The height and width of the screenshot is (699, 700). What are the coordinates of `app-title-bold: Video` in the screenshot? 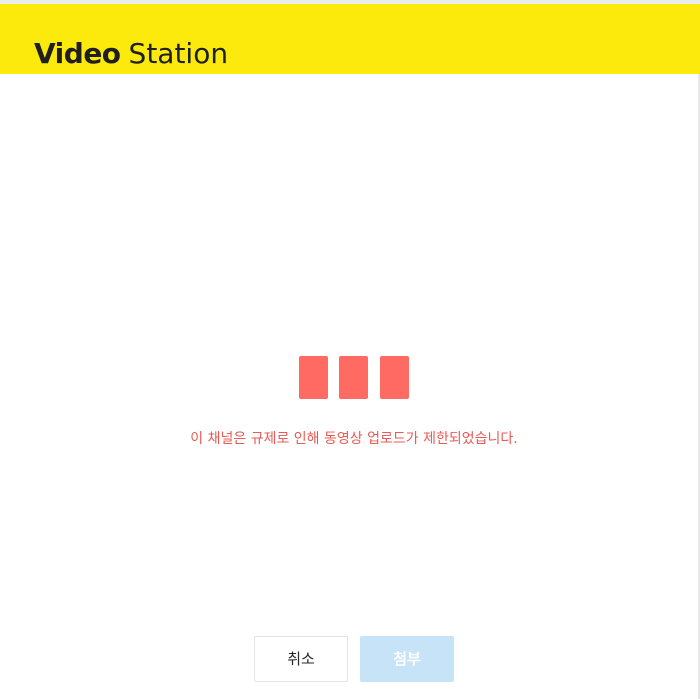 It's located at (77, 53).